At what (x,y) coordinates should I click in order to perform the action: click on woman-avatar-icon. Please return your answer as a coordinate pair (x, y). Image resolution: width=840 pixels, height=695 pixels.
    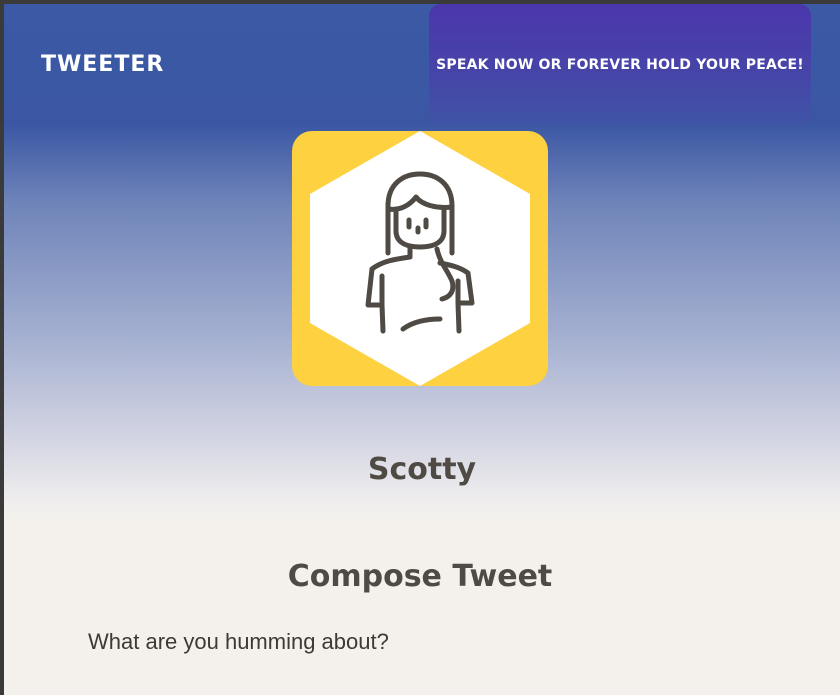
    Looking at the image, I should click on (420, 258).